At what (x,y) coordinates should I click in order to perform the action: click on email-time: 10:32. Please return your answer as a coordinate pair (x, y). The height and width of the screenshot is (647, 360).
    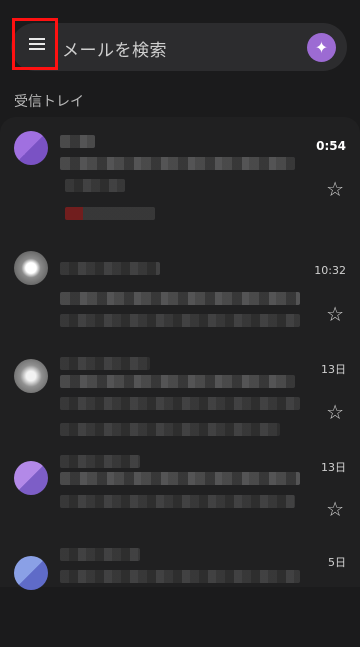
    Looking at the image, I should click on (330, 270).